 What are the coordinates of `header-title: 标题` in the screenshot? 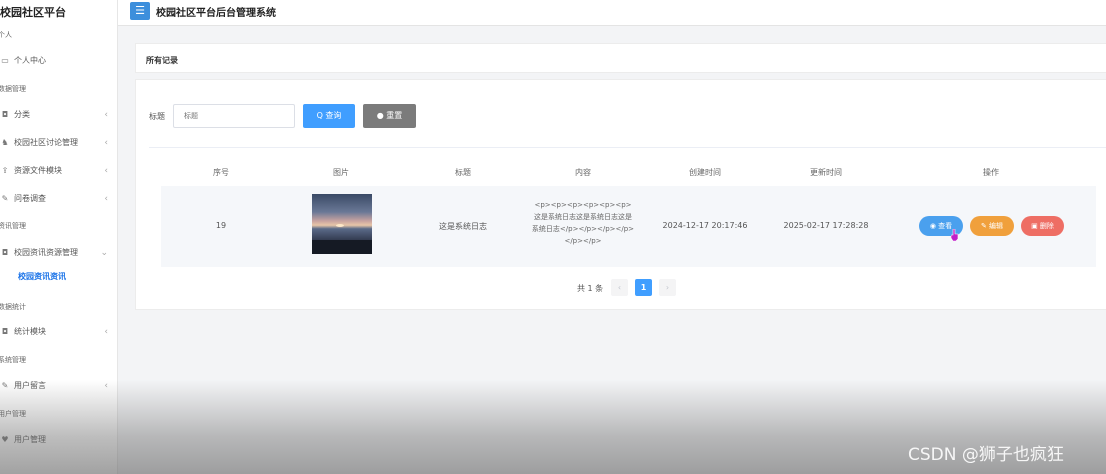 It's located at (463, 172).